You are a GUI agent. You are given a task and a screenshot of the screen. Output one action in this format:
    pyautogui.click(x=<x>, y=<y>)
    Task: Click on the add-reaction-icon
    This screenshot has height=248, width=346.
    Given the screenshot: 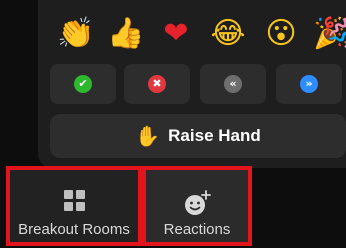 What is the action you would take?
    pyautogui.click(x=198, y=202)
    